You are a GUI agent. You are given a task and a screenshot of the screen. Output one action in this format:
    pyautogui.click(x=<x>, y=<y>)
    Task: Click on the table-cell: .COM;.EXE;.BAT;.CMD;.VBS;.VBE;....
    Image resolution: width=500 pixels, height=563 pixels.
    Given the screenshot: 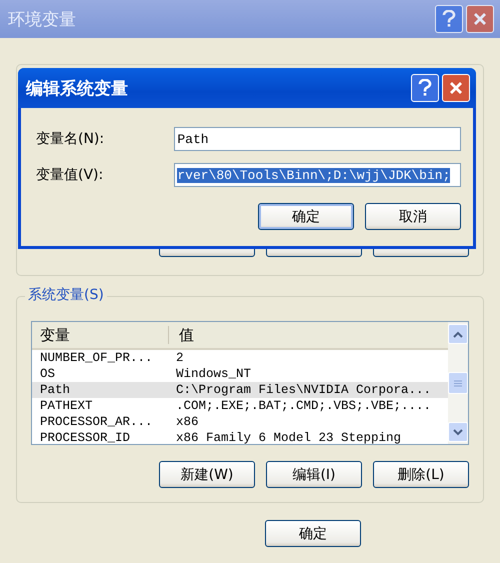 What is the action you would take?
    pyautogui.click(x=304, y=406)
    